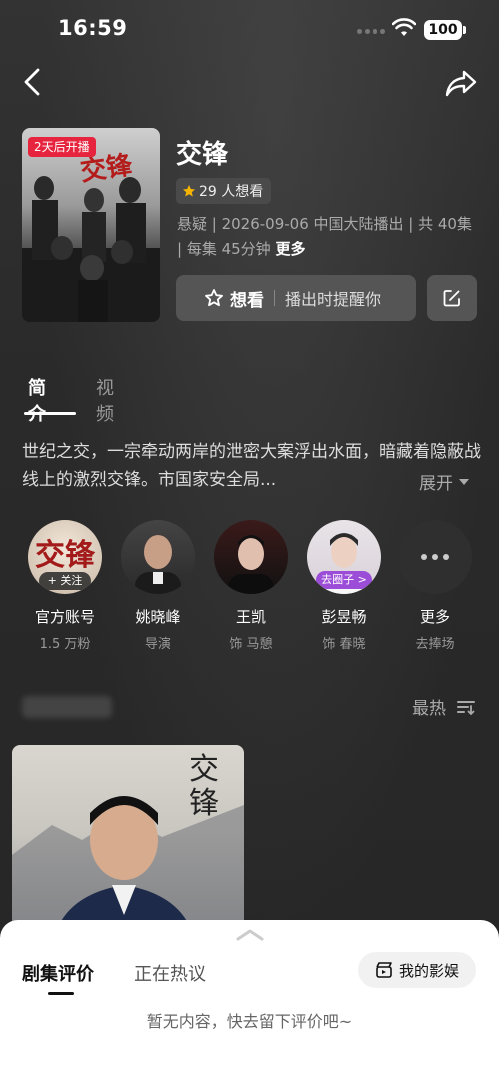  What do you see at coordinates (67, 707) in the screenshot?
I see `blurred-section-title` at bounding box center [67, 707].